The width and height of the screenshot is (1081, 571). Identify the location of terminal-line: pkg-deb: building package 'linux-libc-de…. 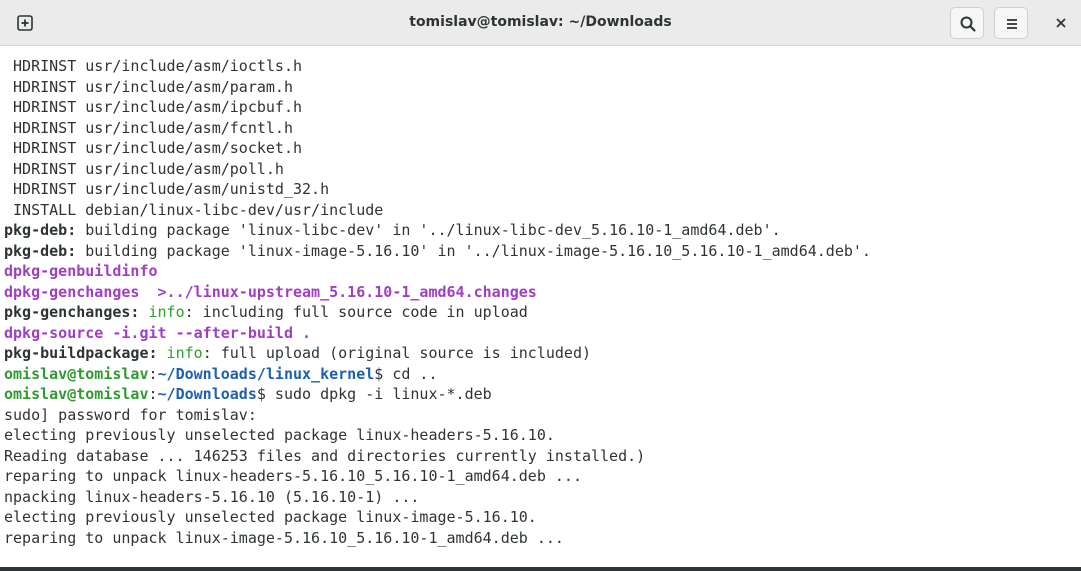
(541, 230).